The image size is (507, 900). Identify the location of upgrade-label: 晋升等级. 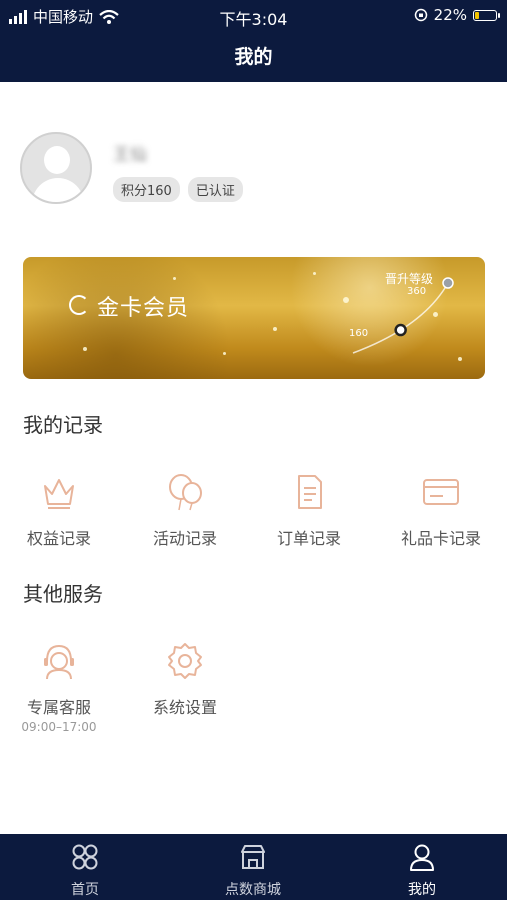
(409, 279).